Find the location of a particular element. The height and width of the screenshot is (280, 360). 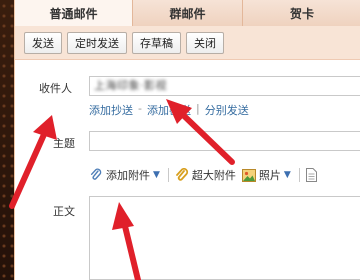

recipient-value: 上海印象·影视 is located at coordinates (130, 85).